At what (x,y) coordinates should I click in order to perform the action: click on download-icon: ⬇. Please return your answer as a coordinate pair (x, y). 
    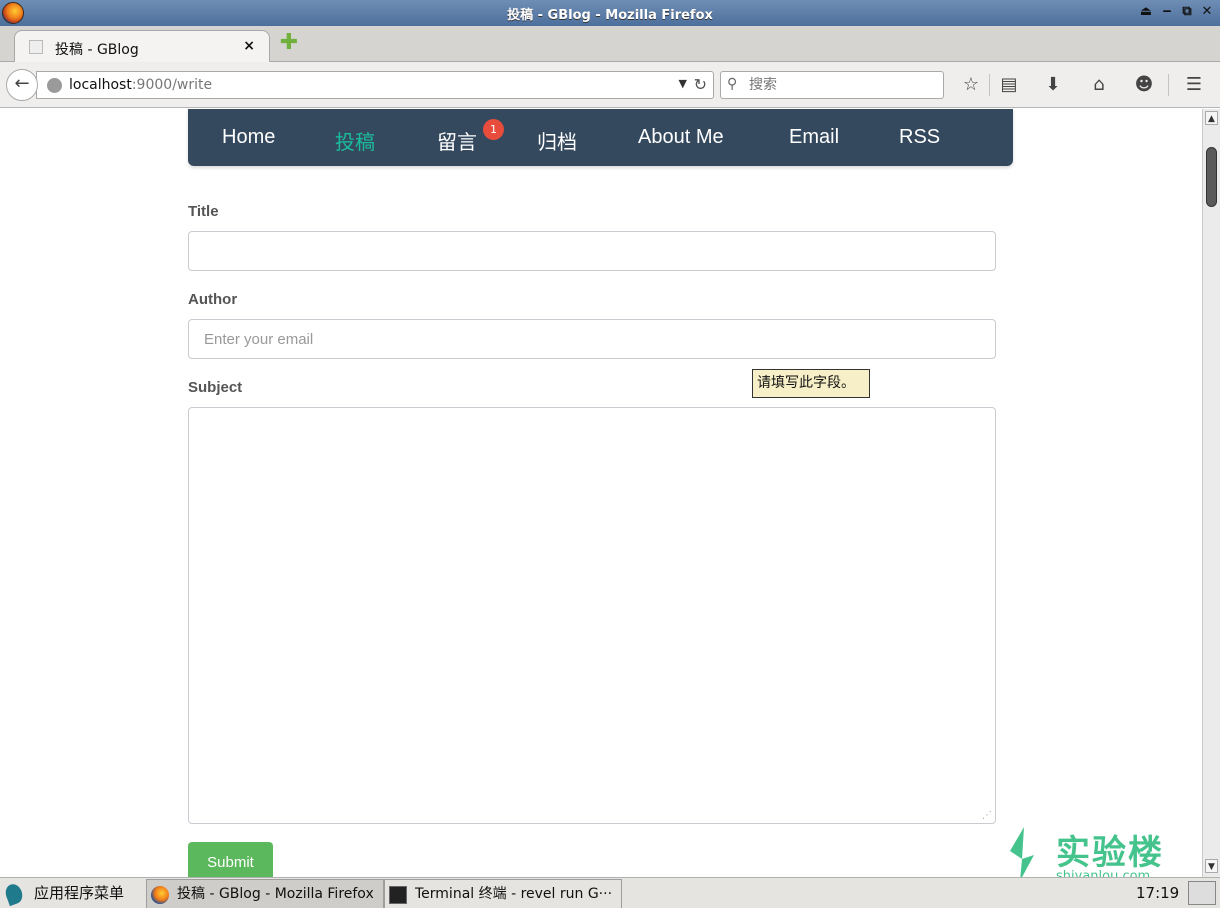
    Looking at the image, I should click on (1053, 85).